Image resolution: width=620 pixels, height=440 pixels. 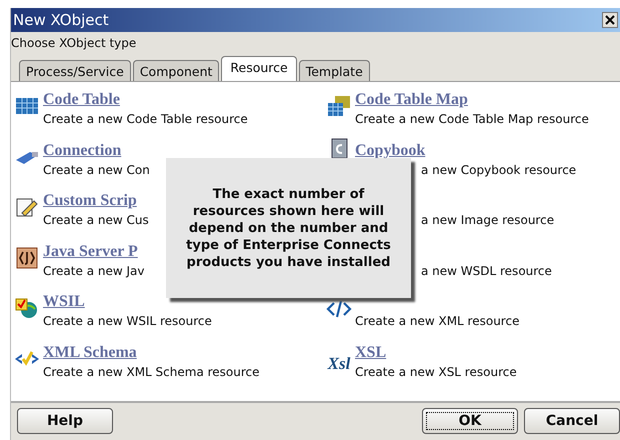 What do you see at coordinates (151, 372) in the screenshot?
I see `resource-description: Create a new XML Schema resource` at bounding box center [151, 372].